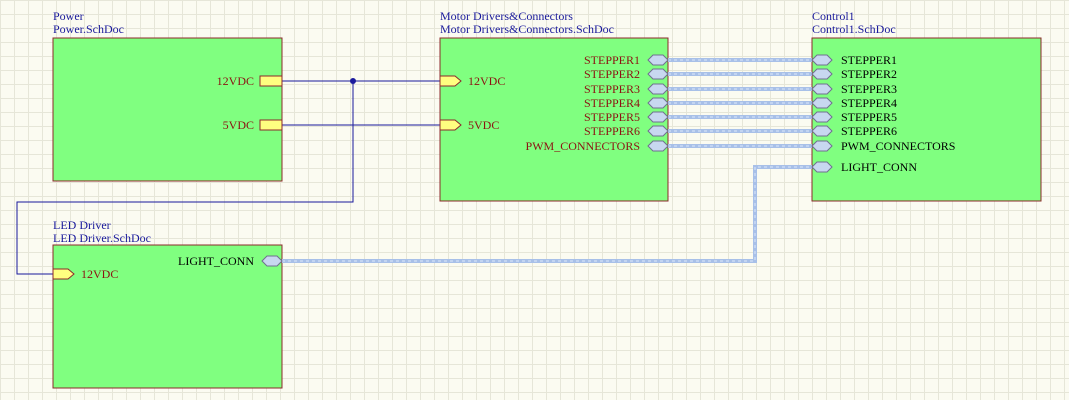 The width and height of the screenshot is (1069, 400). I want to click on motor-entry-stepper2: STEPPER2, so click(626, 74).